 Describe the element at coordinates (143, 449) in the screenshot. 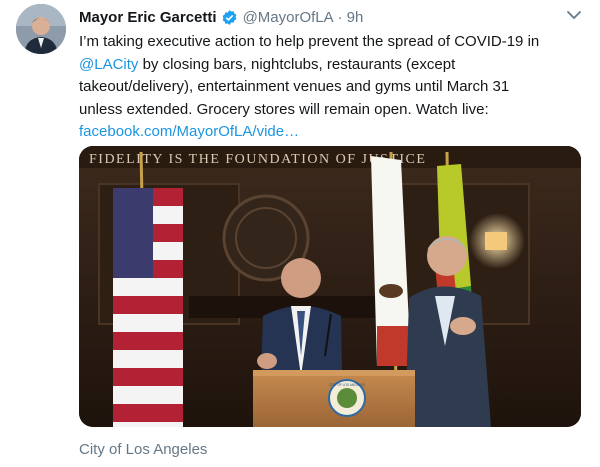

I see `media-caption: City of Los Angeles` at that location.